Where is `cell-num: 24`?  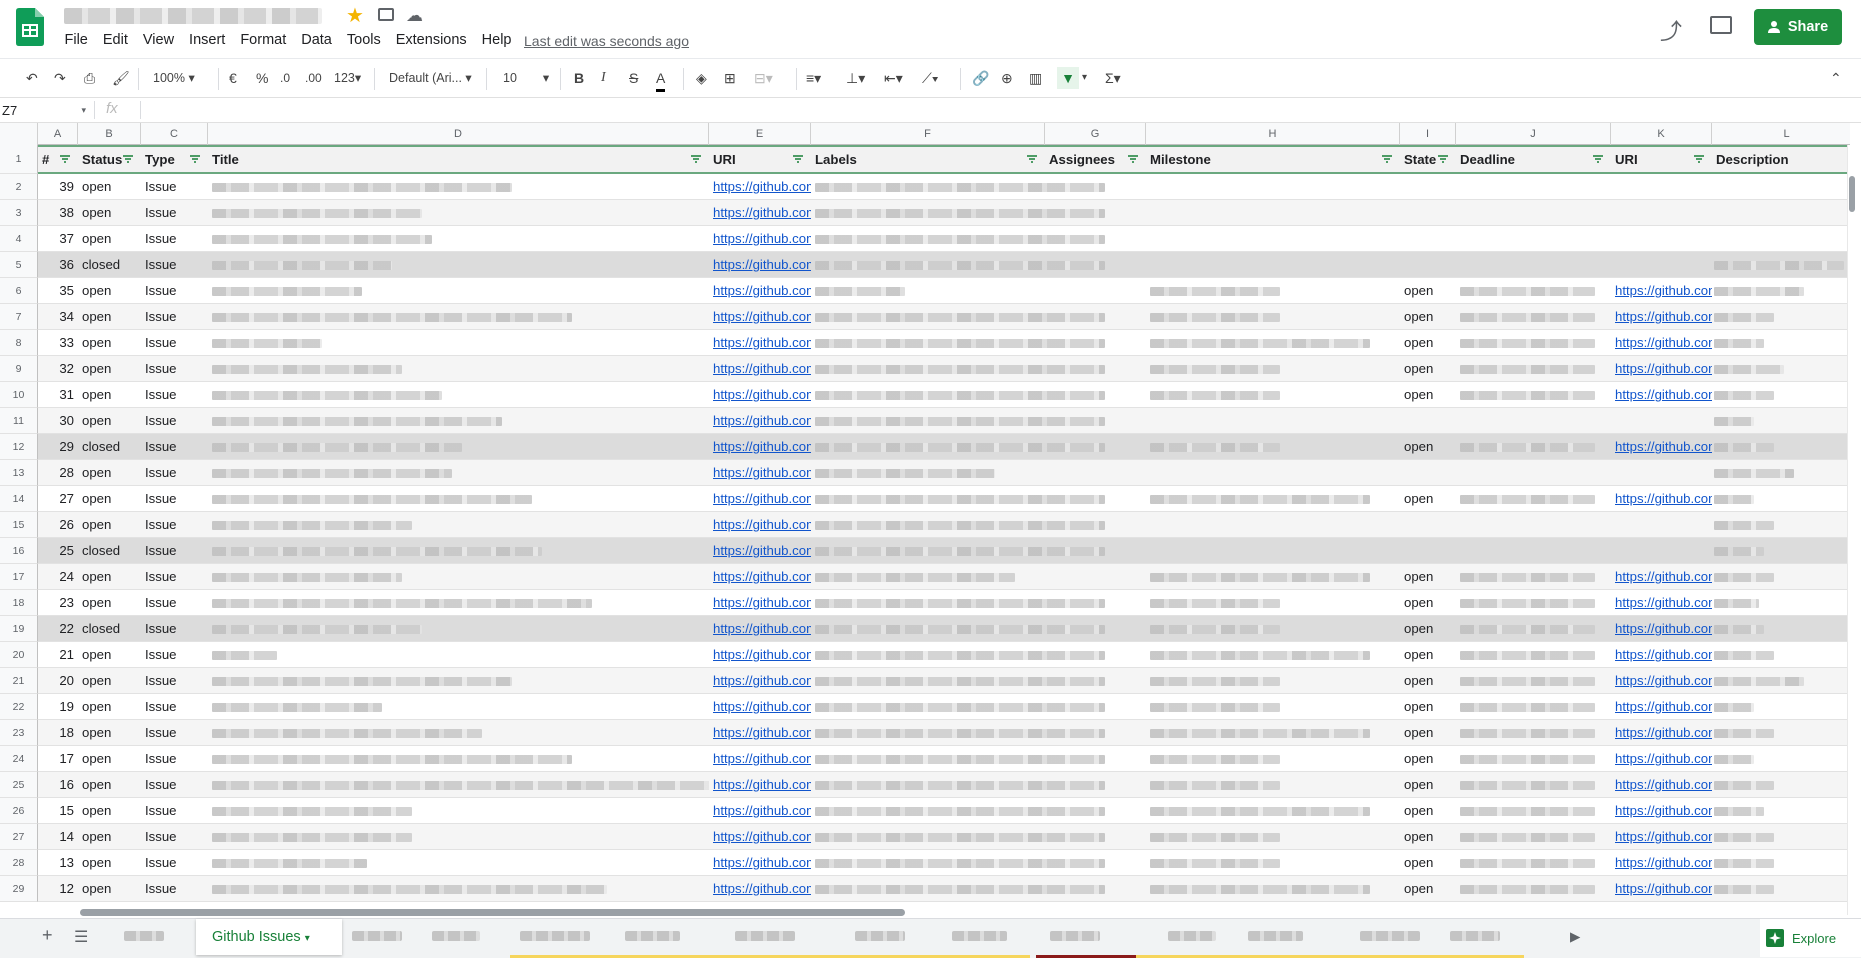 cell-num: 24 is located at coordinates (58, 576).